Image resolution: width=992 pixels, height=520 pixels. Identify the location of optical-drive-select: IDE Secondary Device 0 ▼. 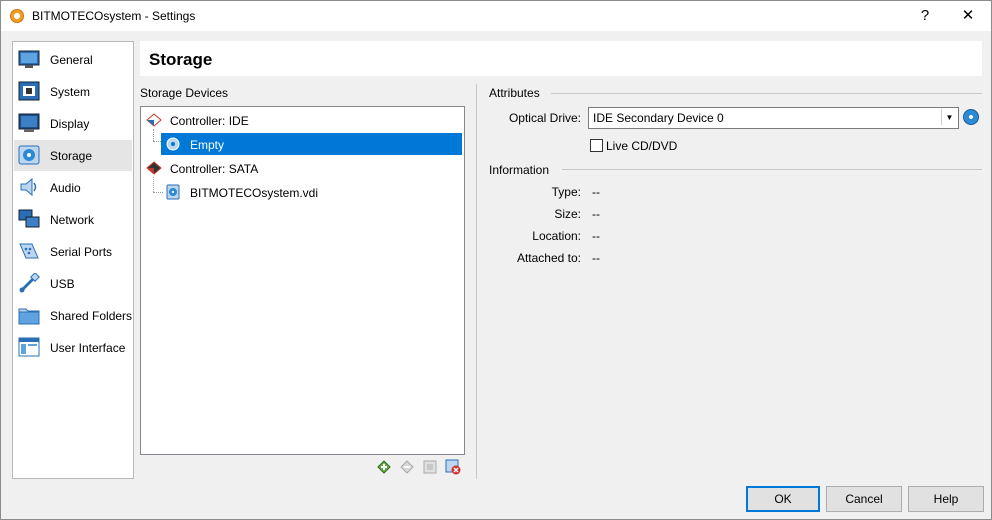
(773, 118).